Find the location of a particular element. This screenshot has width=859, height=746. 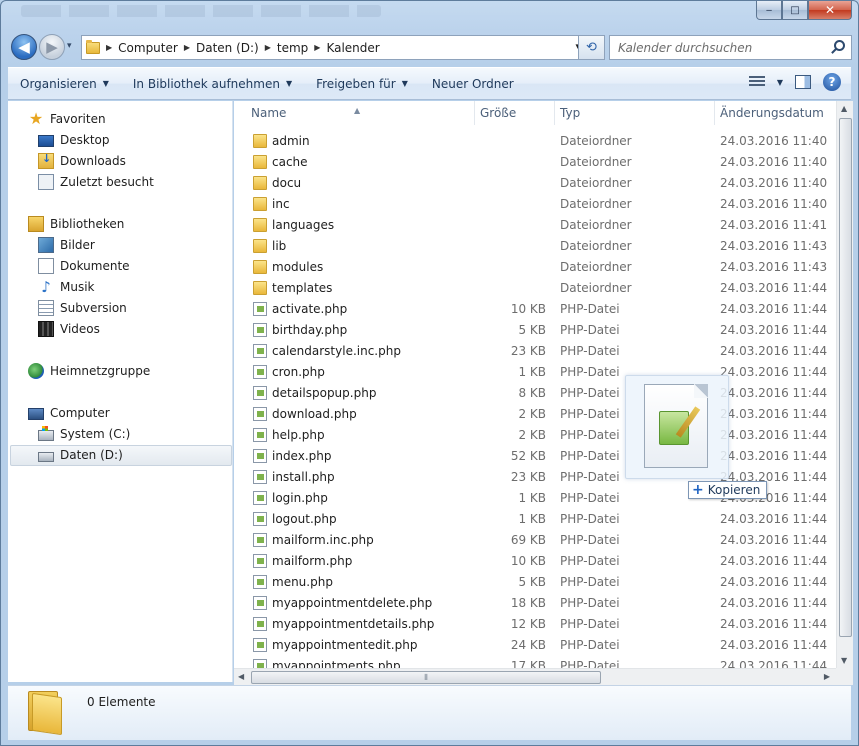

sidebar-libraries: Bibliotheken is located at coordinates (76, 224).